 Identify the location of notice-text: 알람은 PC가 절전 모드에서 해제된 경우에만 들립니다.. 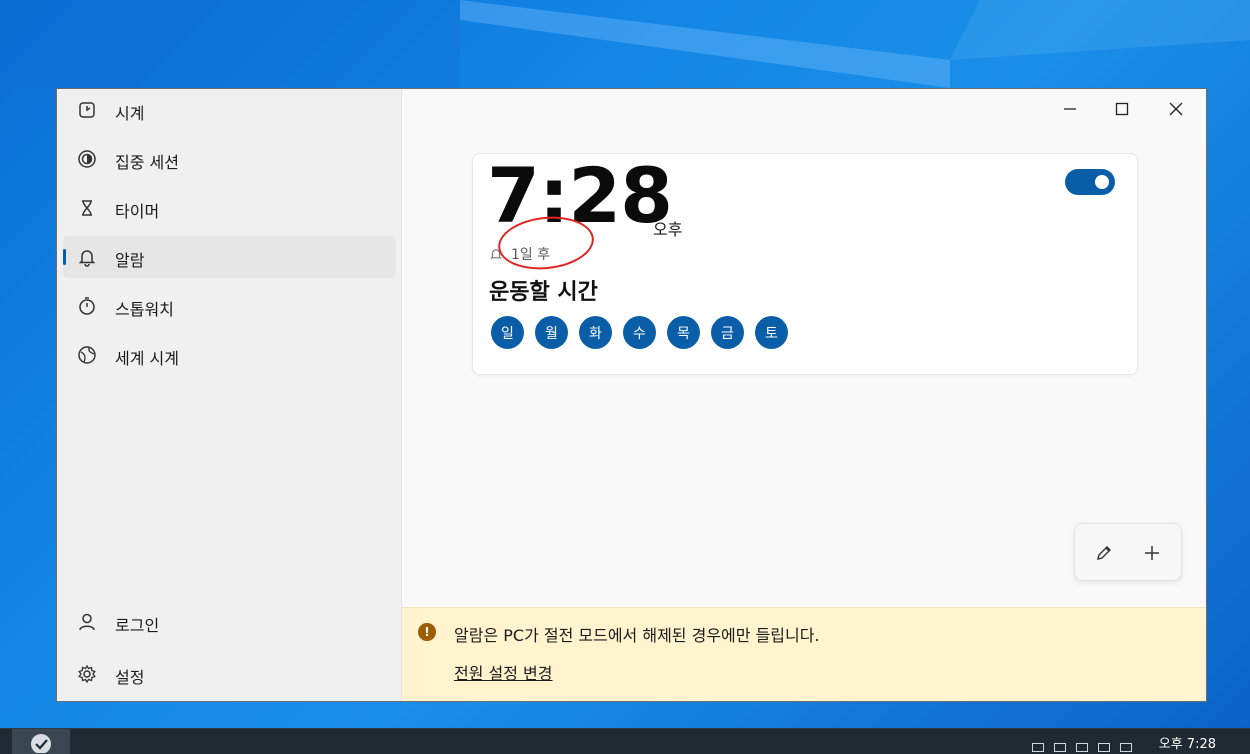
(637, 635).